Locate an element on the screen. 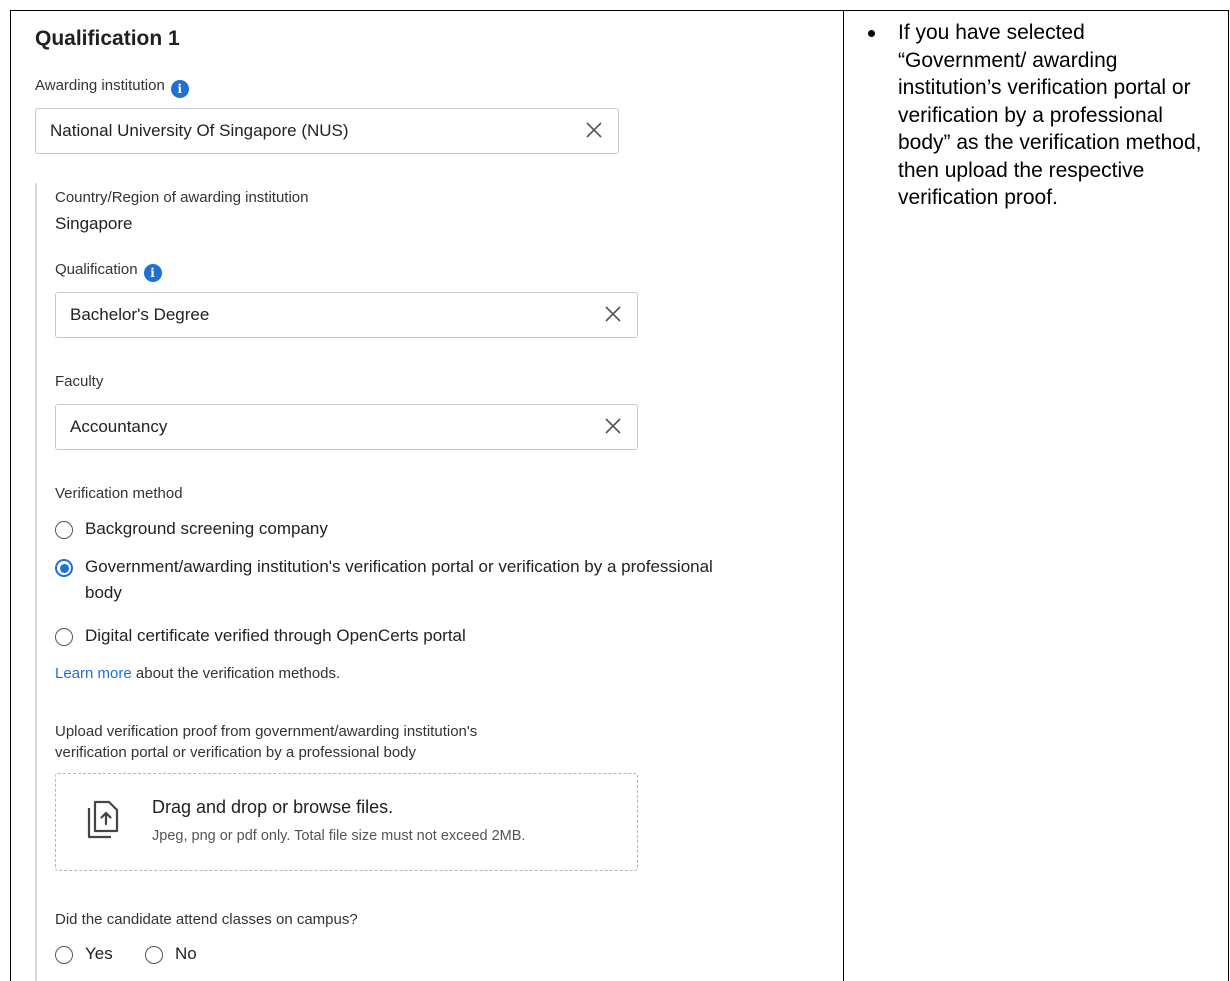 This screenshot has width=1230, height=981. bullet-icon is located at coordinates (871, 33).